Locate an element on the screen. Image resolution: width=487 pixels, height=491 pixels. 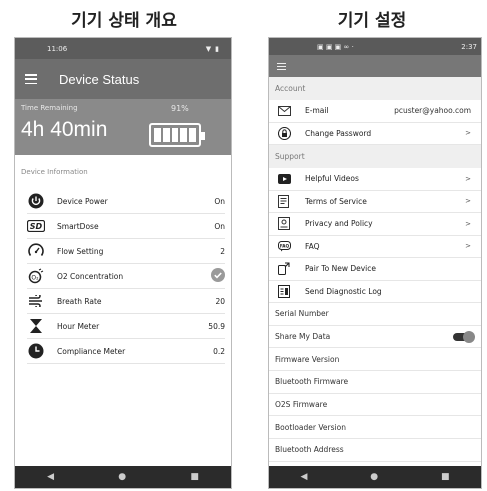
app-bar: Device Status is located at coordinates (123, 79).